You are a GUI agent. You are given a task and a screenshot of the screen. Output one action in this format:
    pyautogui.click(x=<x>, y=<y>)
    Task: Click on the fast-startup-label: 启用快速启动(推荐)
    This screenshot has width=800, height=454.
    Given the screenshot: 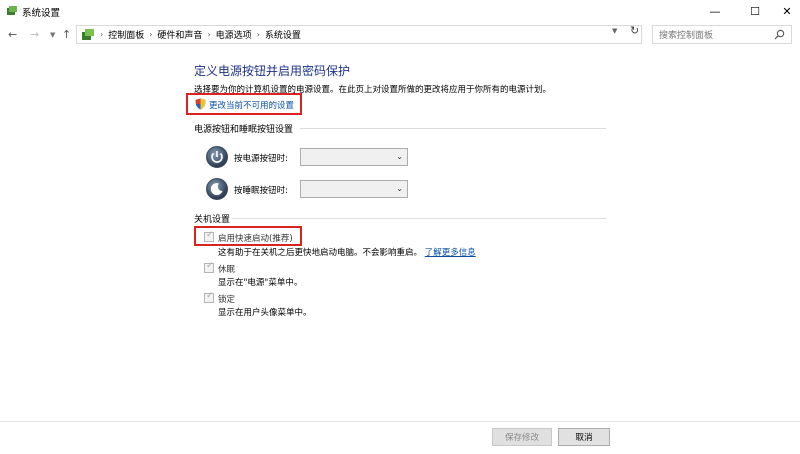 What is the action you would take?
    pyautogui.click(x=255, y=239)
    